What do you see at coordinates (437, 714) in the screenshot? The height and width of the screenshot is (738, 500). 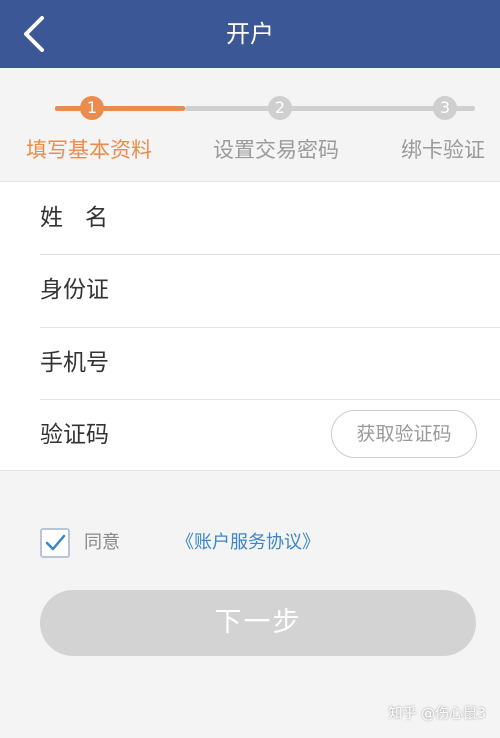 I see `watermark: 知乎 @伤心鼠3` at bounding box center [437, 714].